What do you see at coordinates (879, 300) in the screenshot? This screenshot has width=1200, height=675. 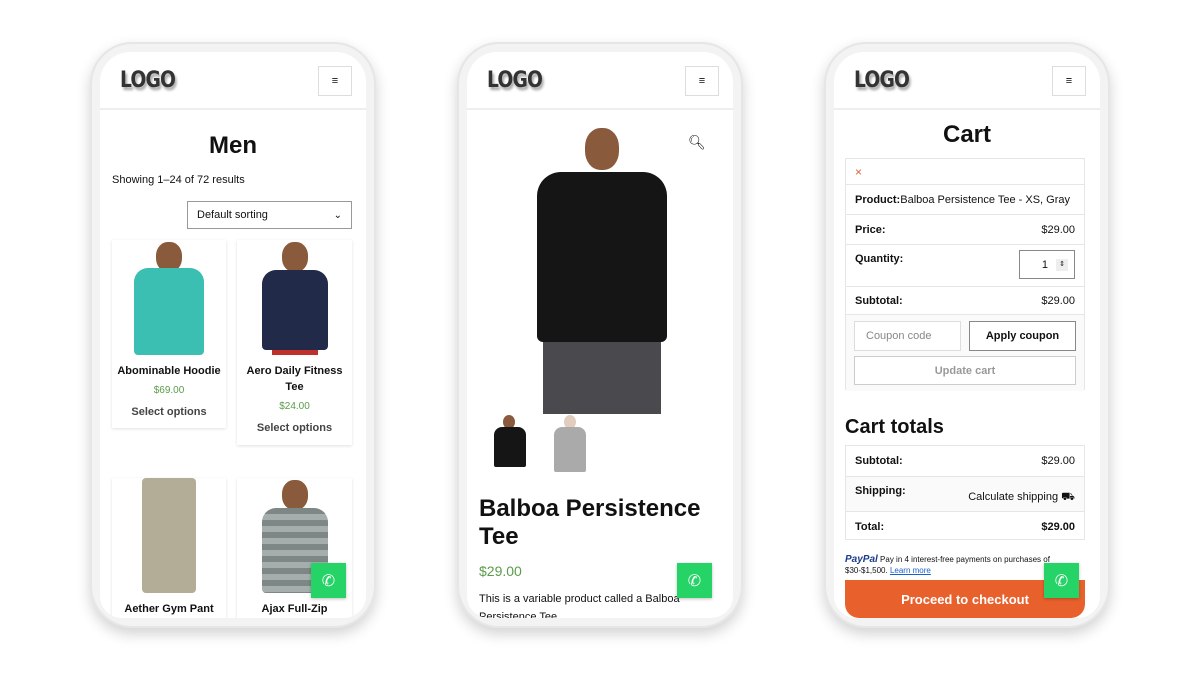 I see `subtotal-label: Subtotal:` at bounding box center [879, 300].